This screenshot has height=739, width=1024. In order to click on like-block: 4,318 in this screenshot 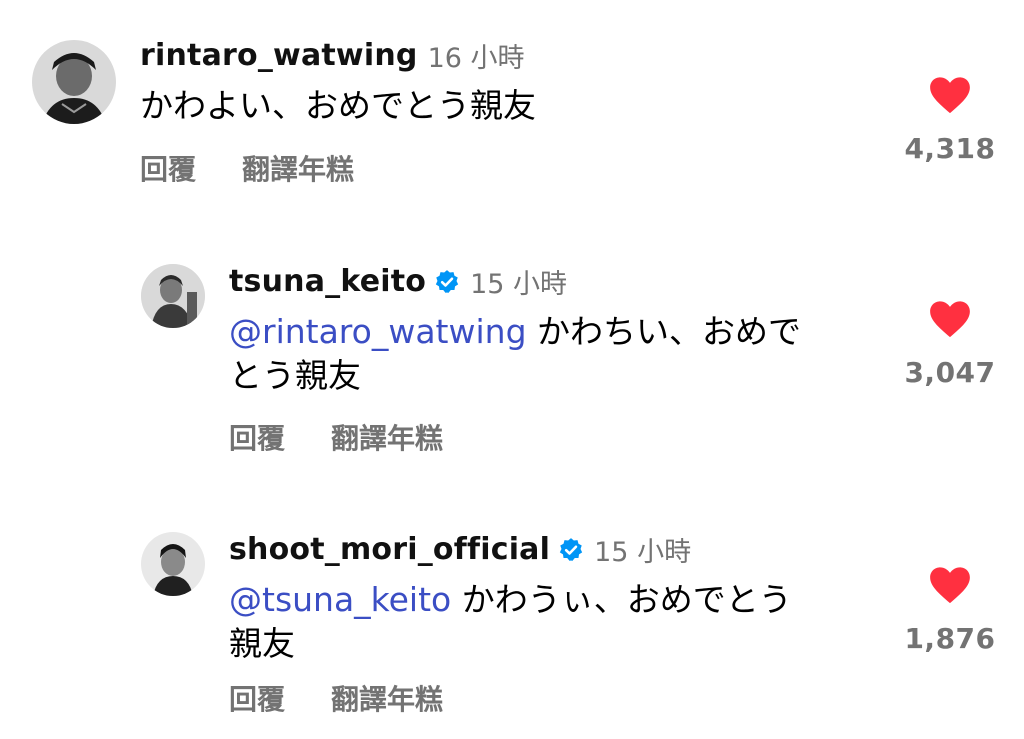, I will do `click(950, 120)`.